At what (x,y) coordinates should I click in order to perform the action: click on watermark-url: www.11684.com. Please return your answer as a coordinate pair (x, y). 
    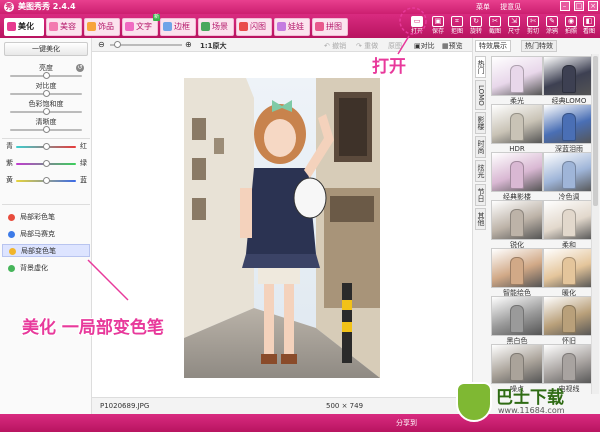
    Looking at the image, I should click on (531, 410).